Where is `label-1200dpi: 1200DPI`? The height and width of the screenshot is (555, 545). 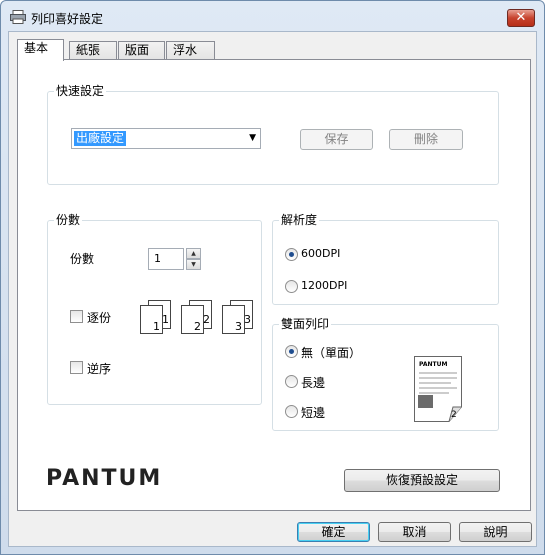 label-1200dpi: 1200DPI is located at coordinates (324, 285).